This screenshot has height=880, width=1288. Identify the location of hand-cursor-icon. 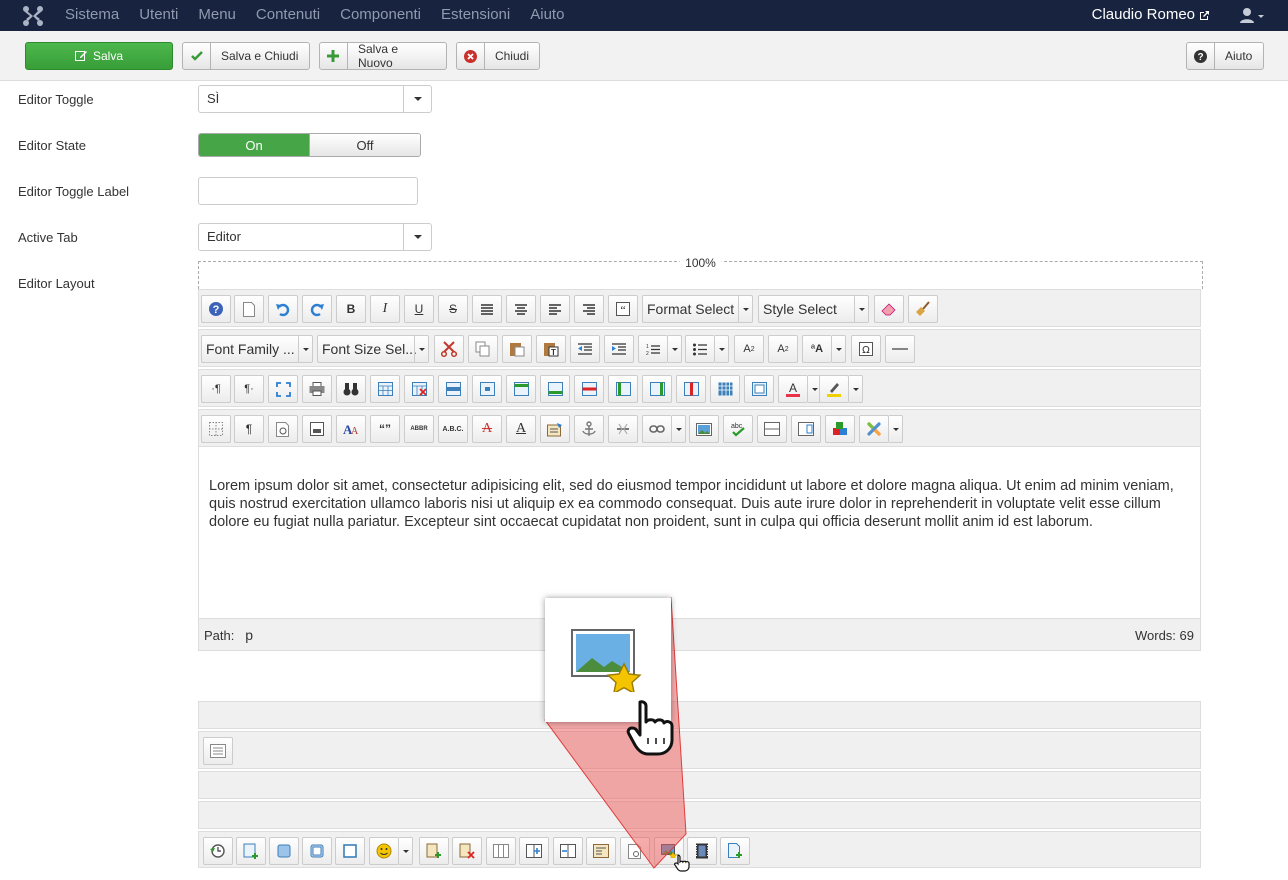
(650, 728).